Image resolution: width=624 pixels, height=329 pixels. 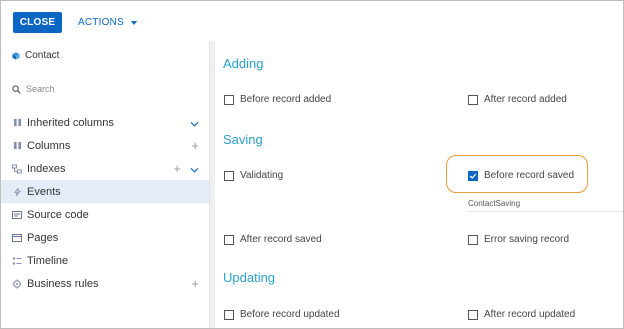 What do you see at coordinates (312, 21) in the screenshot?
I see `top-toolbar: CLOSE ACTIONS` at bounding box center [312, 21].